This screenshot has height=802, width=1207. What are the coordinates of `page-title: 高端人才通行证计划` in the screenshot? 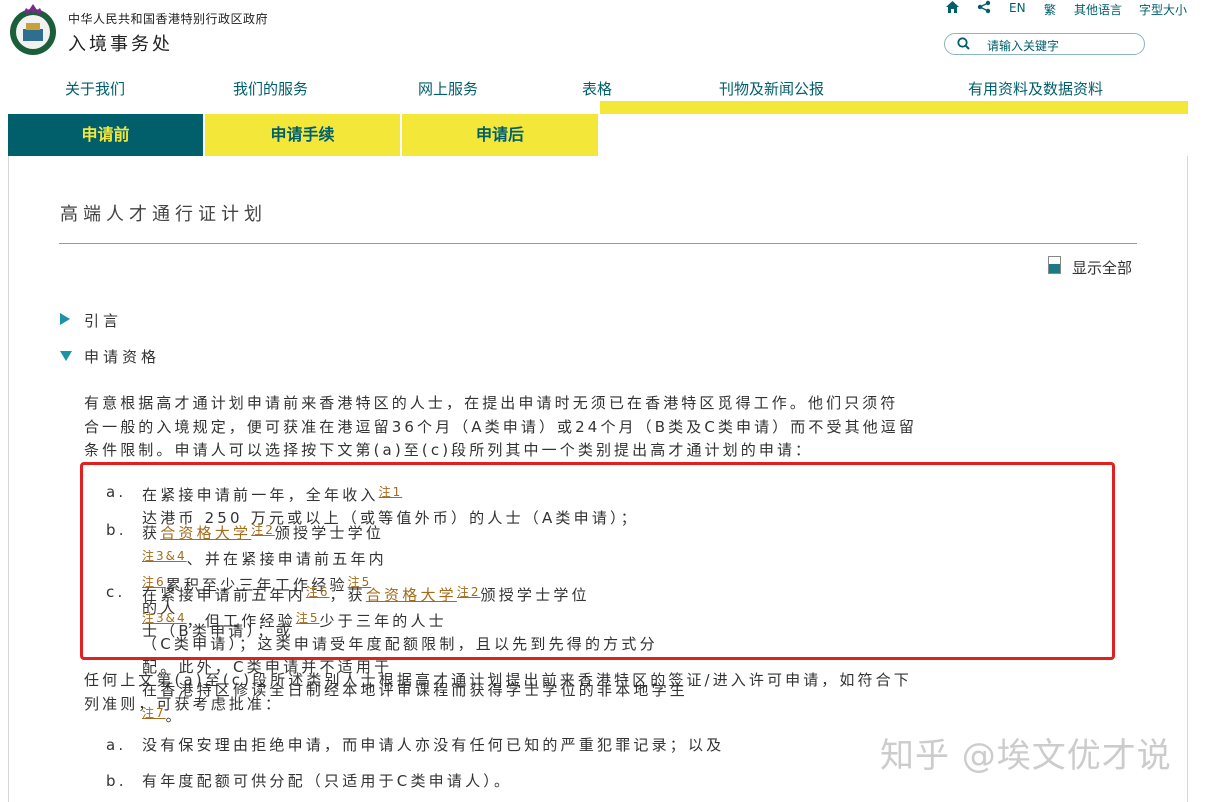 It's located at (163, 214).